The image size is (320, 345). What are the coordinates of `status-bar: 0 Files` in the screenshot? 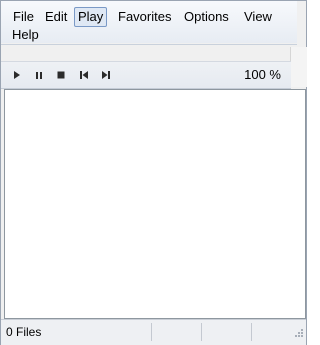 It's located at (153, 332).